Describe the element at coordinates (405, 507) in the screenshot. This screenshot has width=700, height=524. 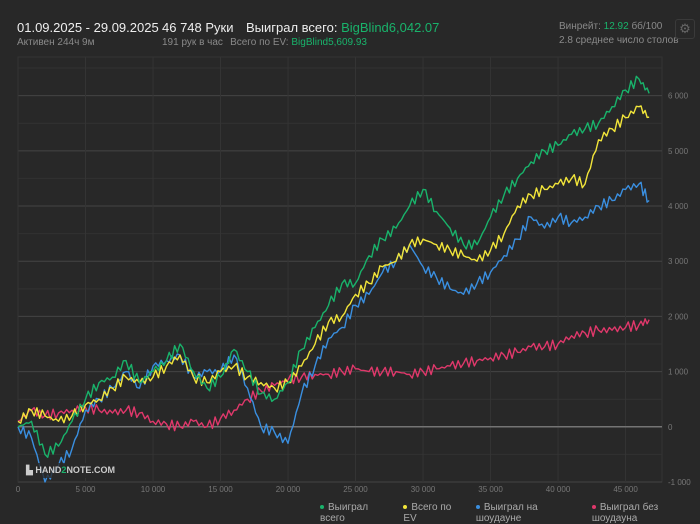
I see `legend-dot-ev` at that location.